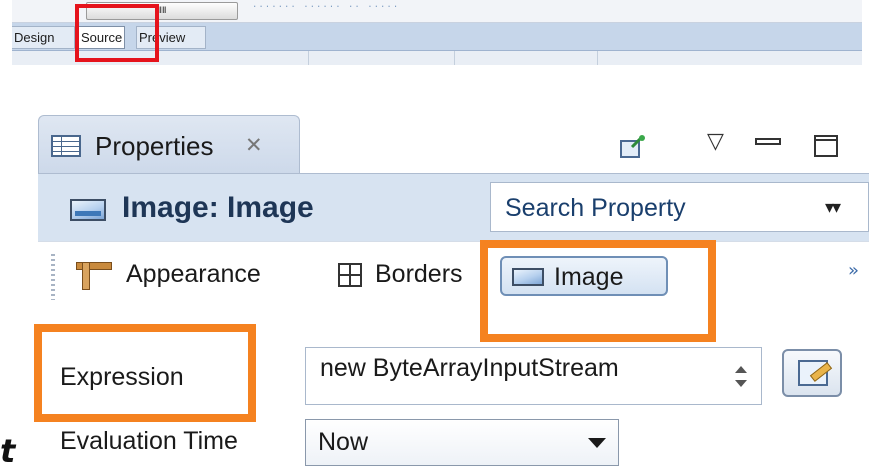 The height and width of the screenshot is (470, 869). I want to click on search-input, so click(655, 208).